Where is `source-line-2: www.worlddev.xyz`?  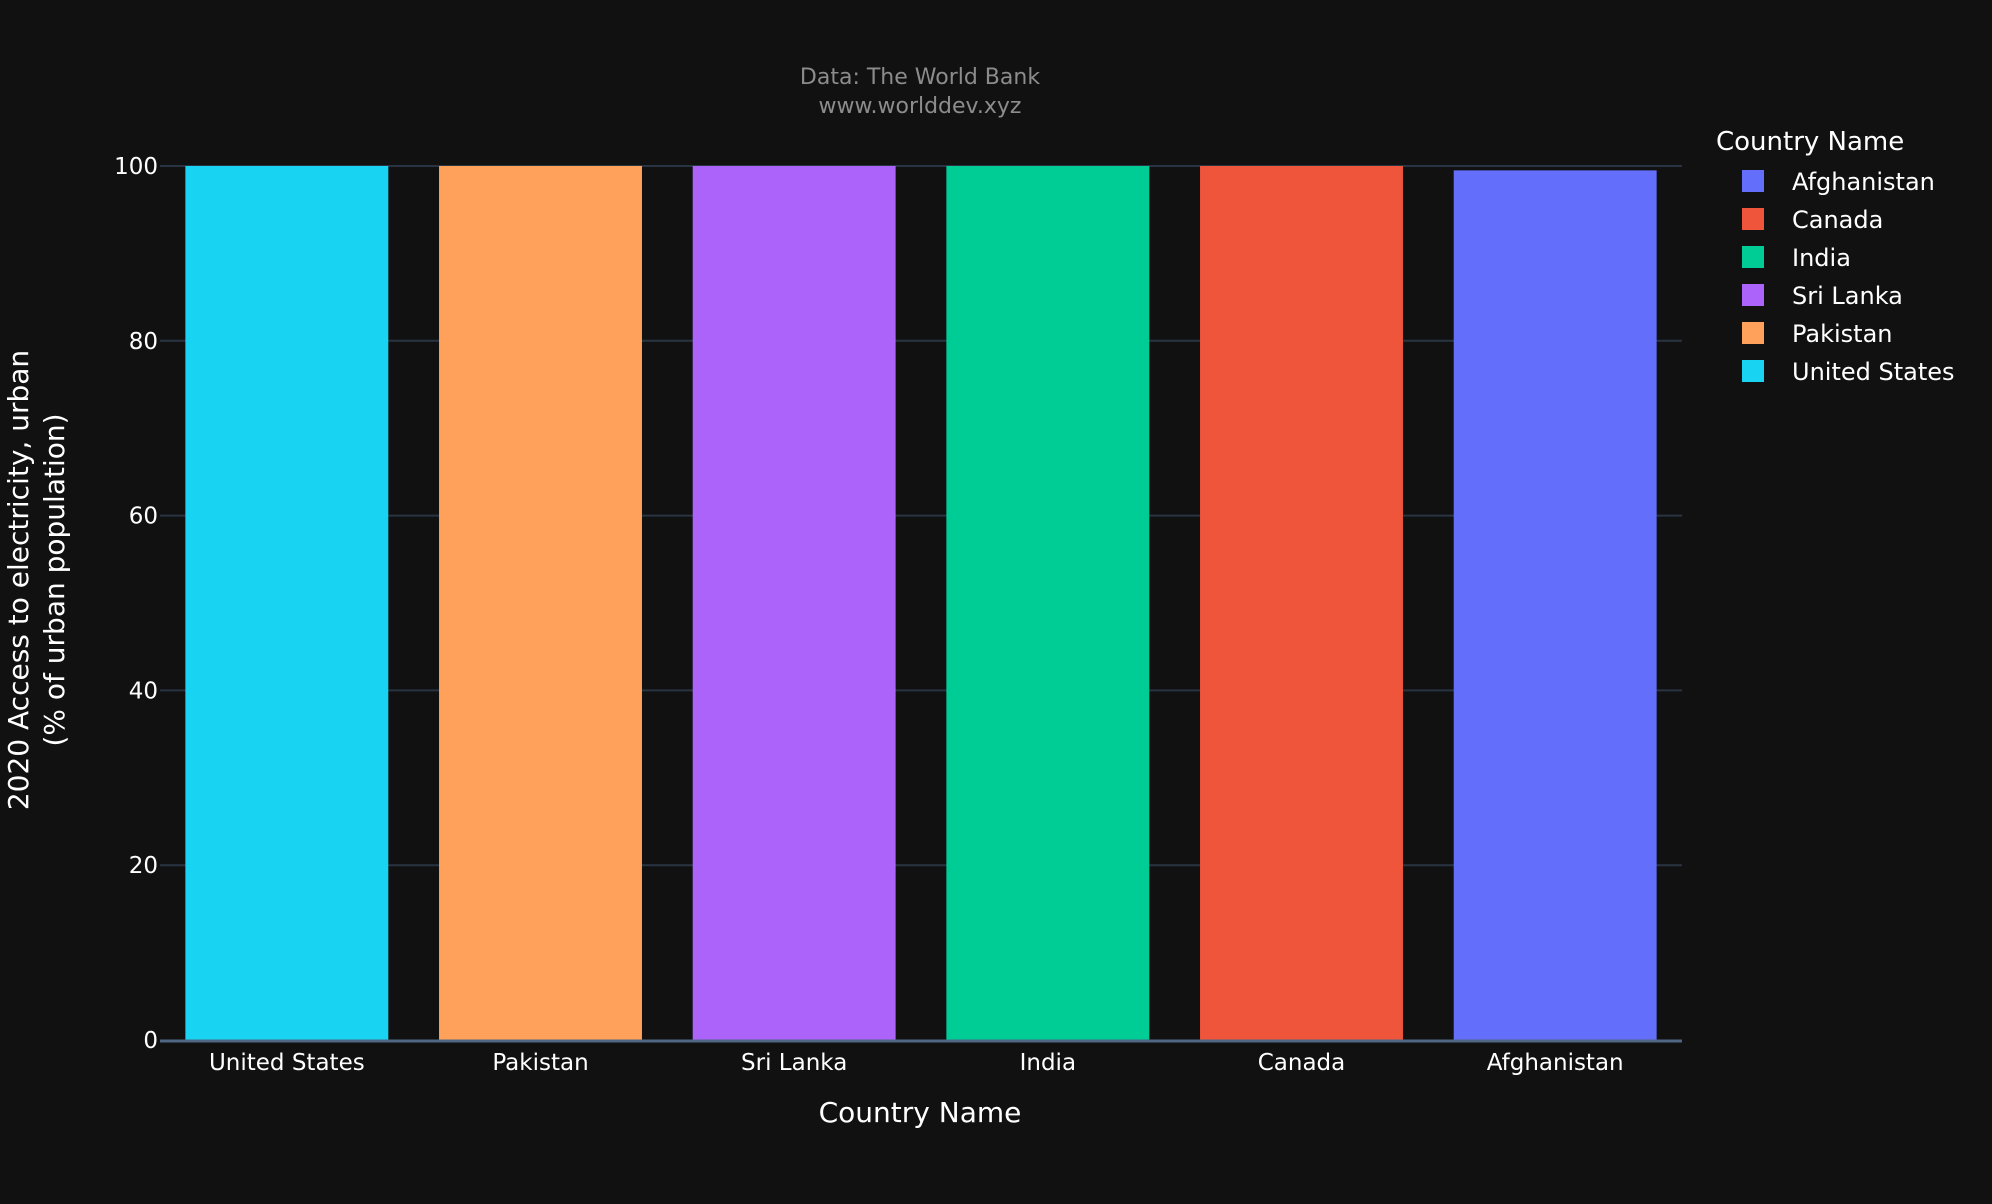
source-line-2: www.worlddev.xyz is located at coordinates (920, 106).